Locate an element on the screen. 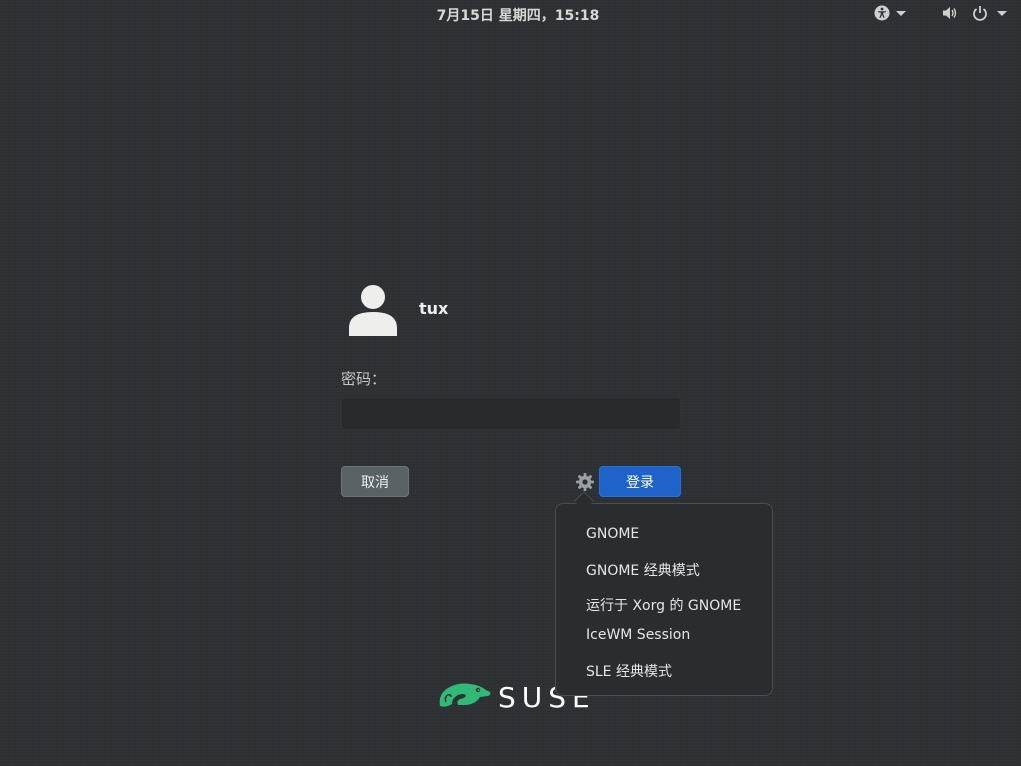 The height and width of the screenshot is (766, 1021). clock: 7月15日 星期四，15:18 is located at coordinates (510, 15).